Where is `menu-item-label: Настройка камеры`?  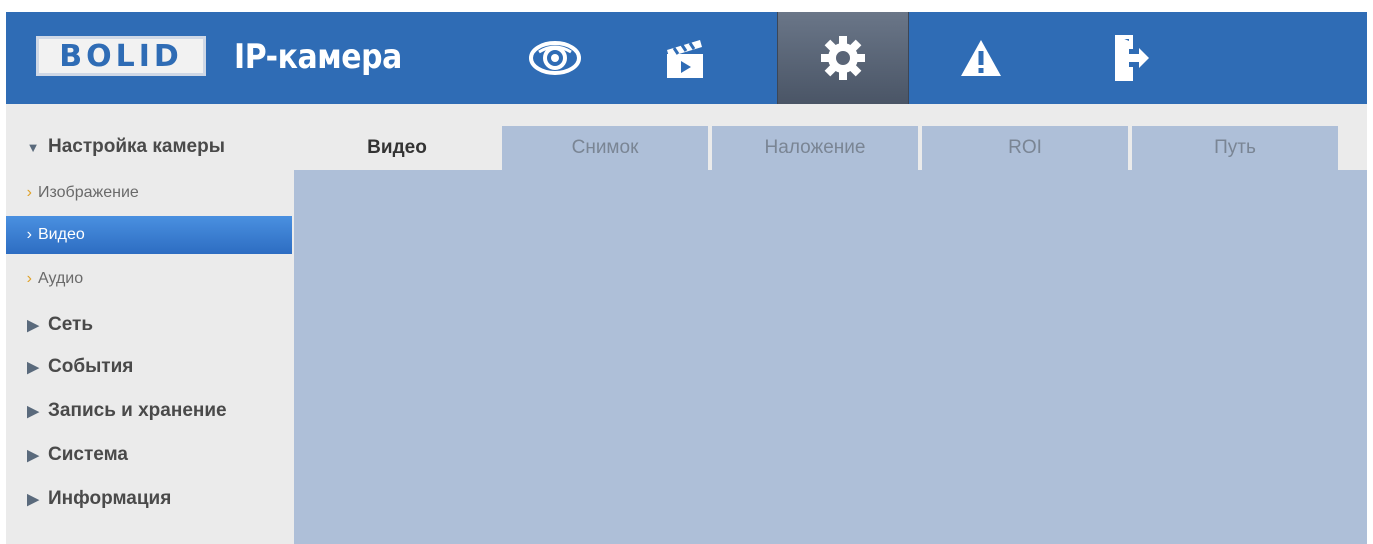
menu-item-label: Настройка камеры is located at coordinates (136, 146).